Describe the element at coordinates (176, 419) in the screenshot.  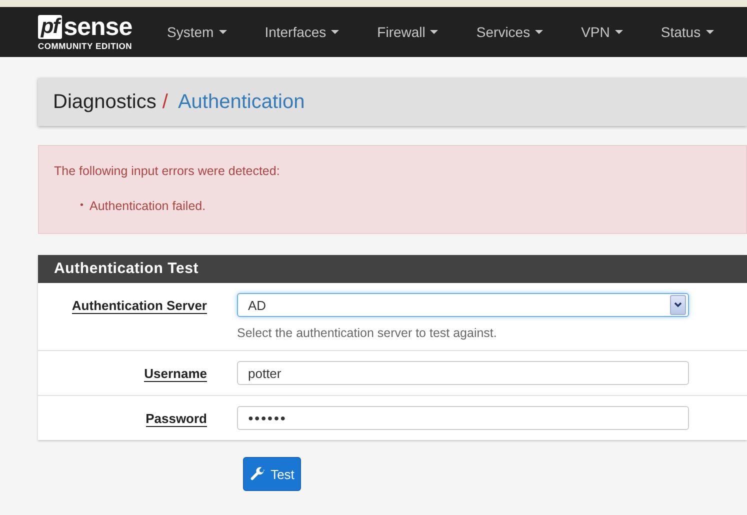
I see `field-label: Password` at that location.